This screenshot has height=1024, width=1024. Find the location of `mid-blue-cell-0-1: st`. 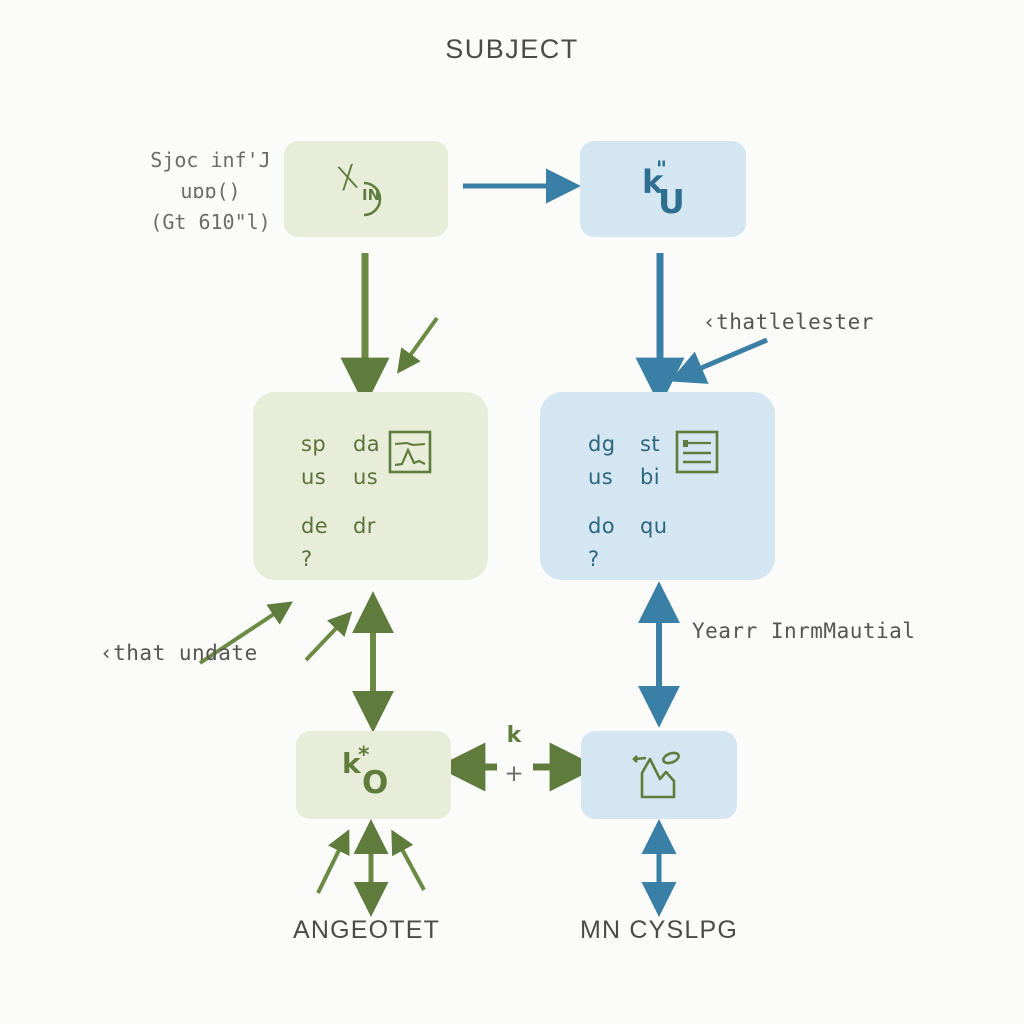

mid-blue-cell-0-1: st is located at coordinates (650, 444).